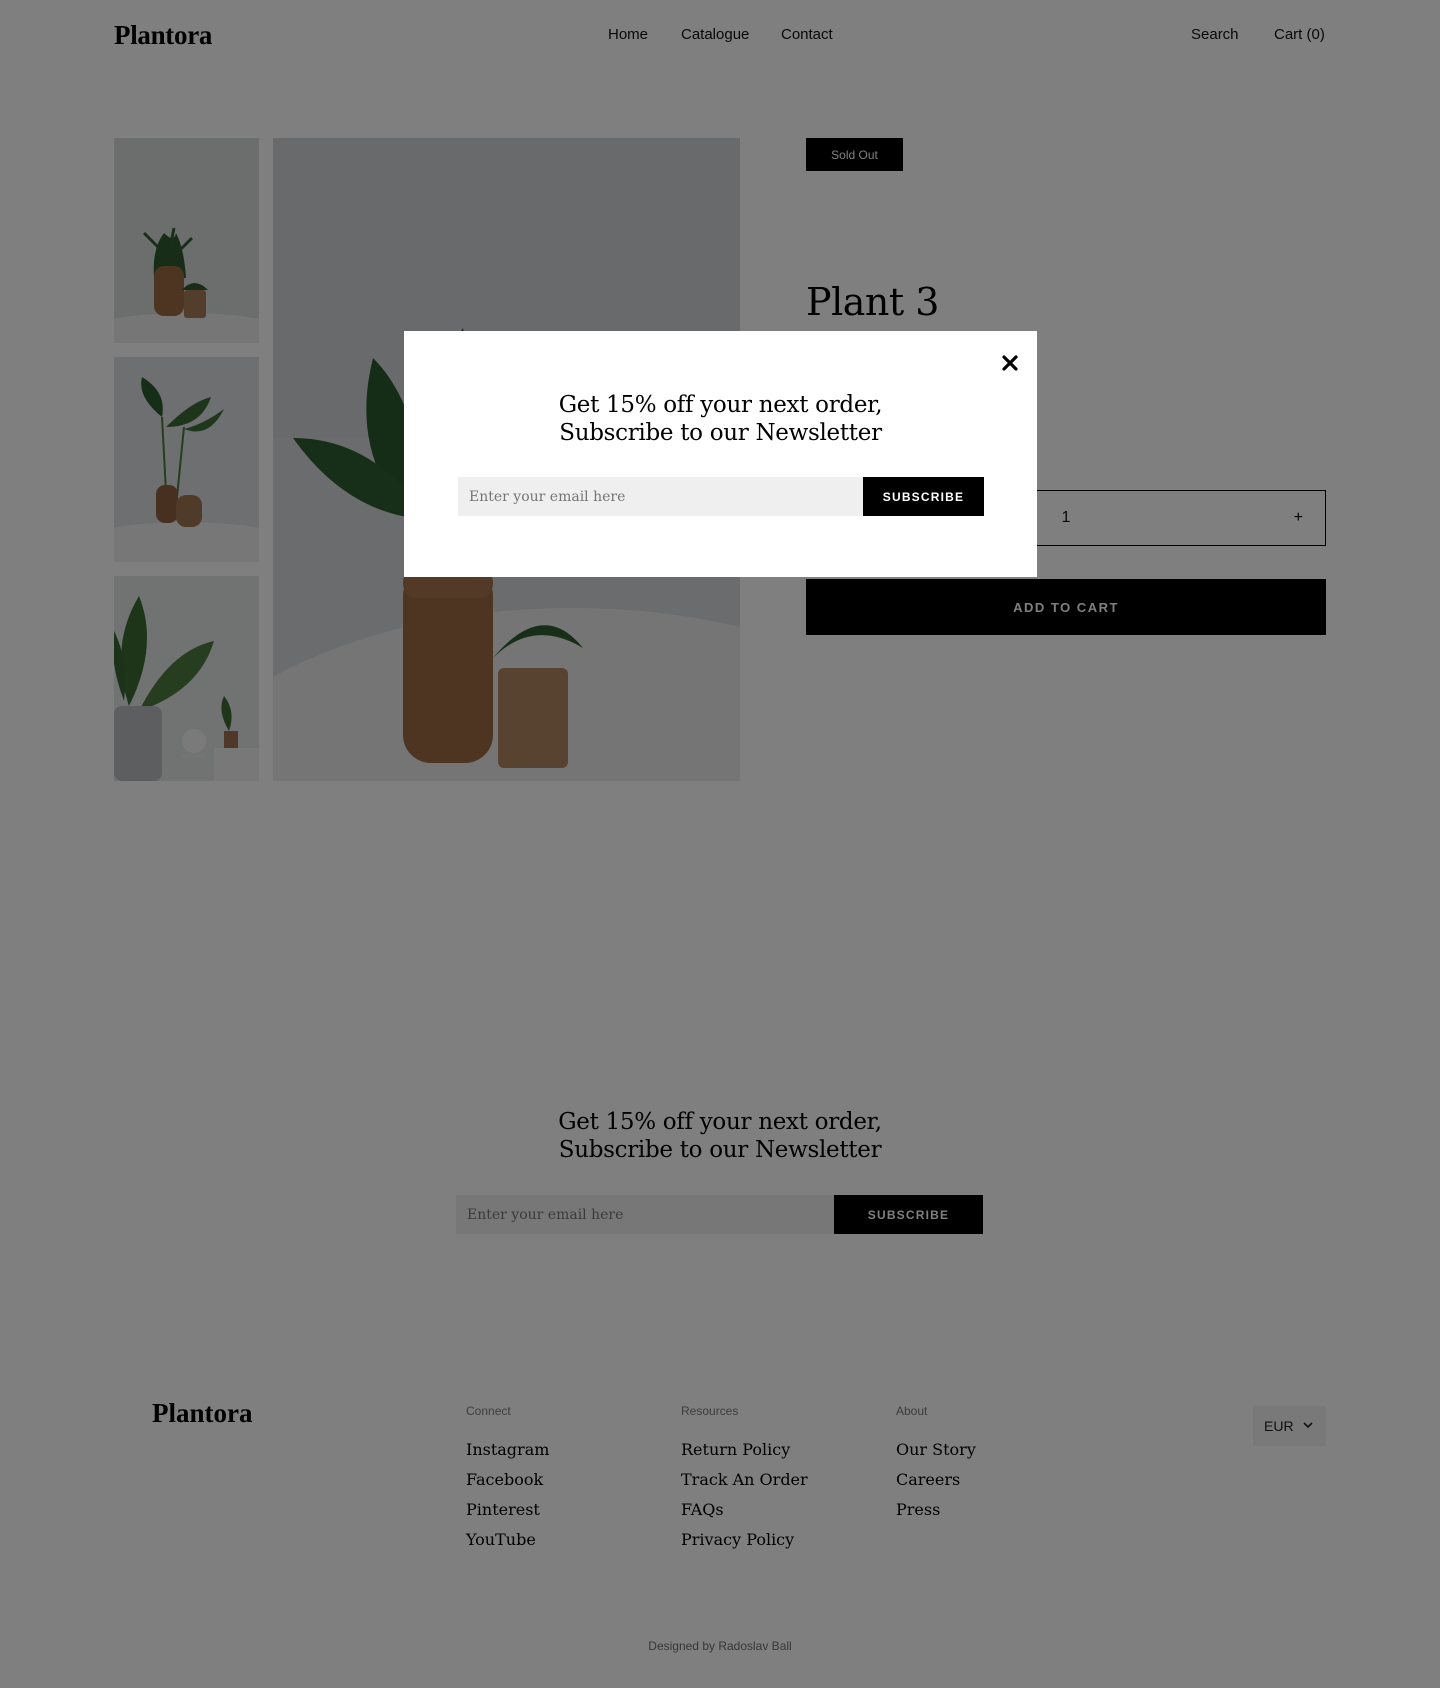 The width and height of the screenshot is (1440, 1688). Describe the element at coordinates (720, 433) in the screenshot. I see `modal-heading-line2: Subscribe to our Newsletter` at that location.